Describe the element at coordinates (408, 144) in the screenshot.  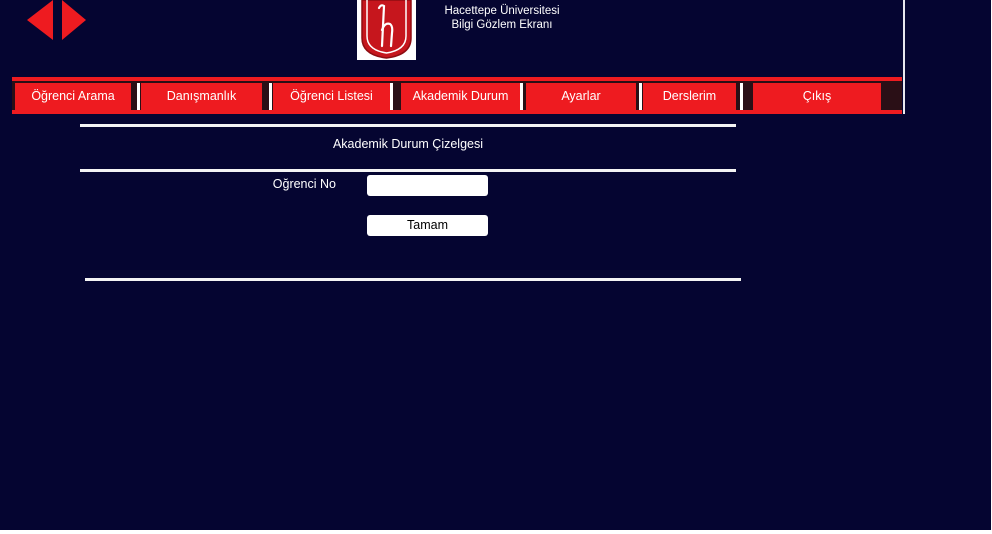
I see `page-title: Akademik Durum Çizelgesi` at that location.